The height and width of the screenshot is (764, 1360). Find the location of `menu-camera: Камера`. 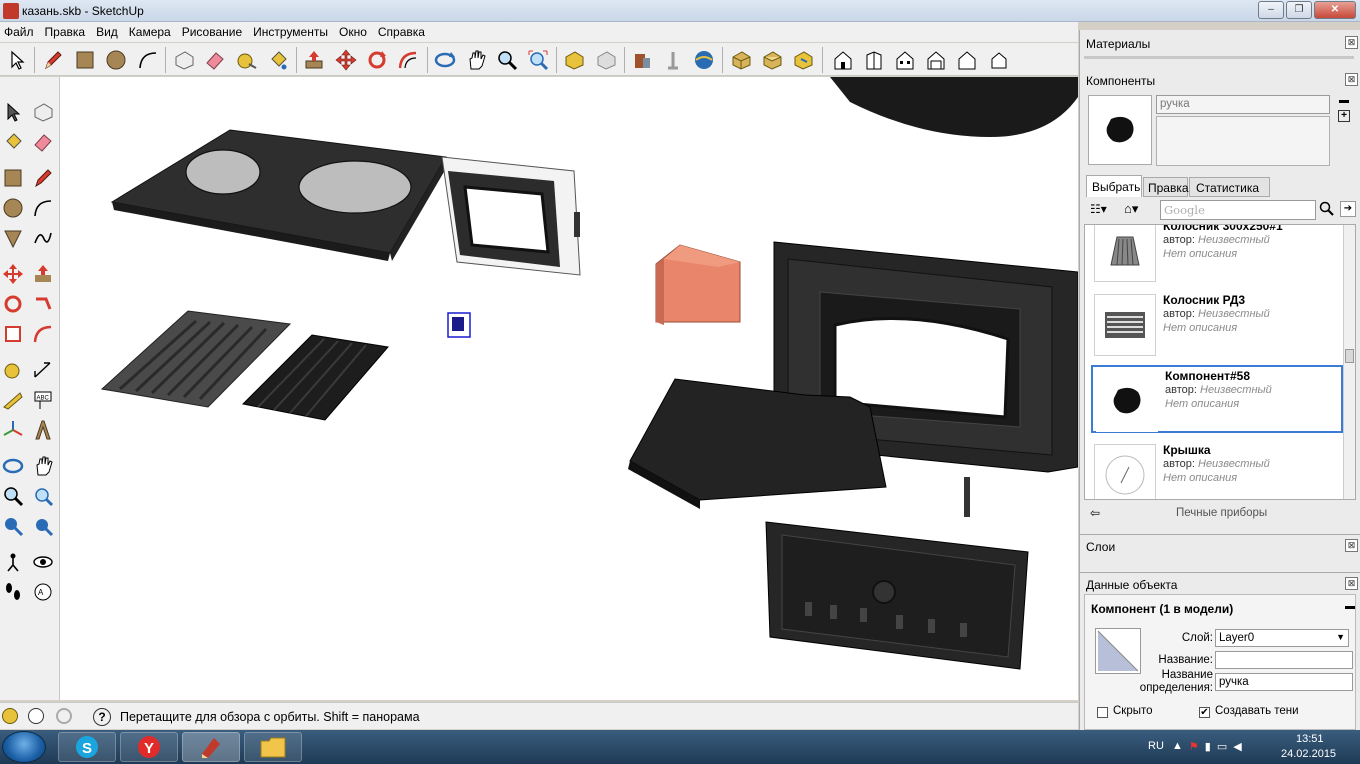

menu-camera: Камера is located at coordinates (151, 32).